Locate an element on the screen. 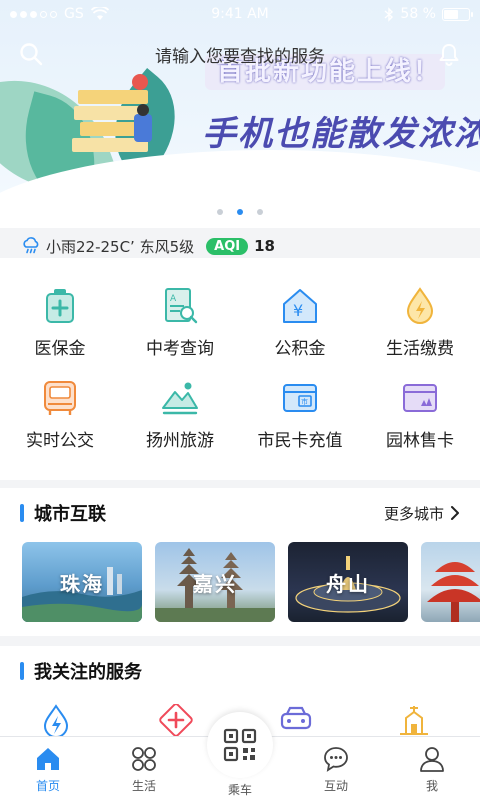  chevron-right-icon is located at coordinates (455, 513).